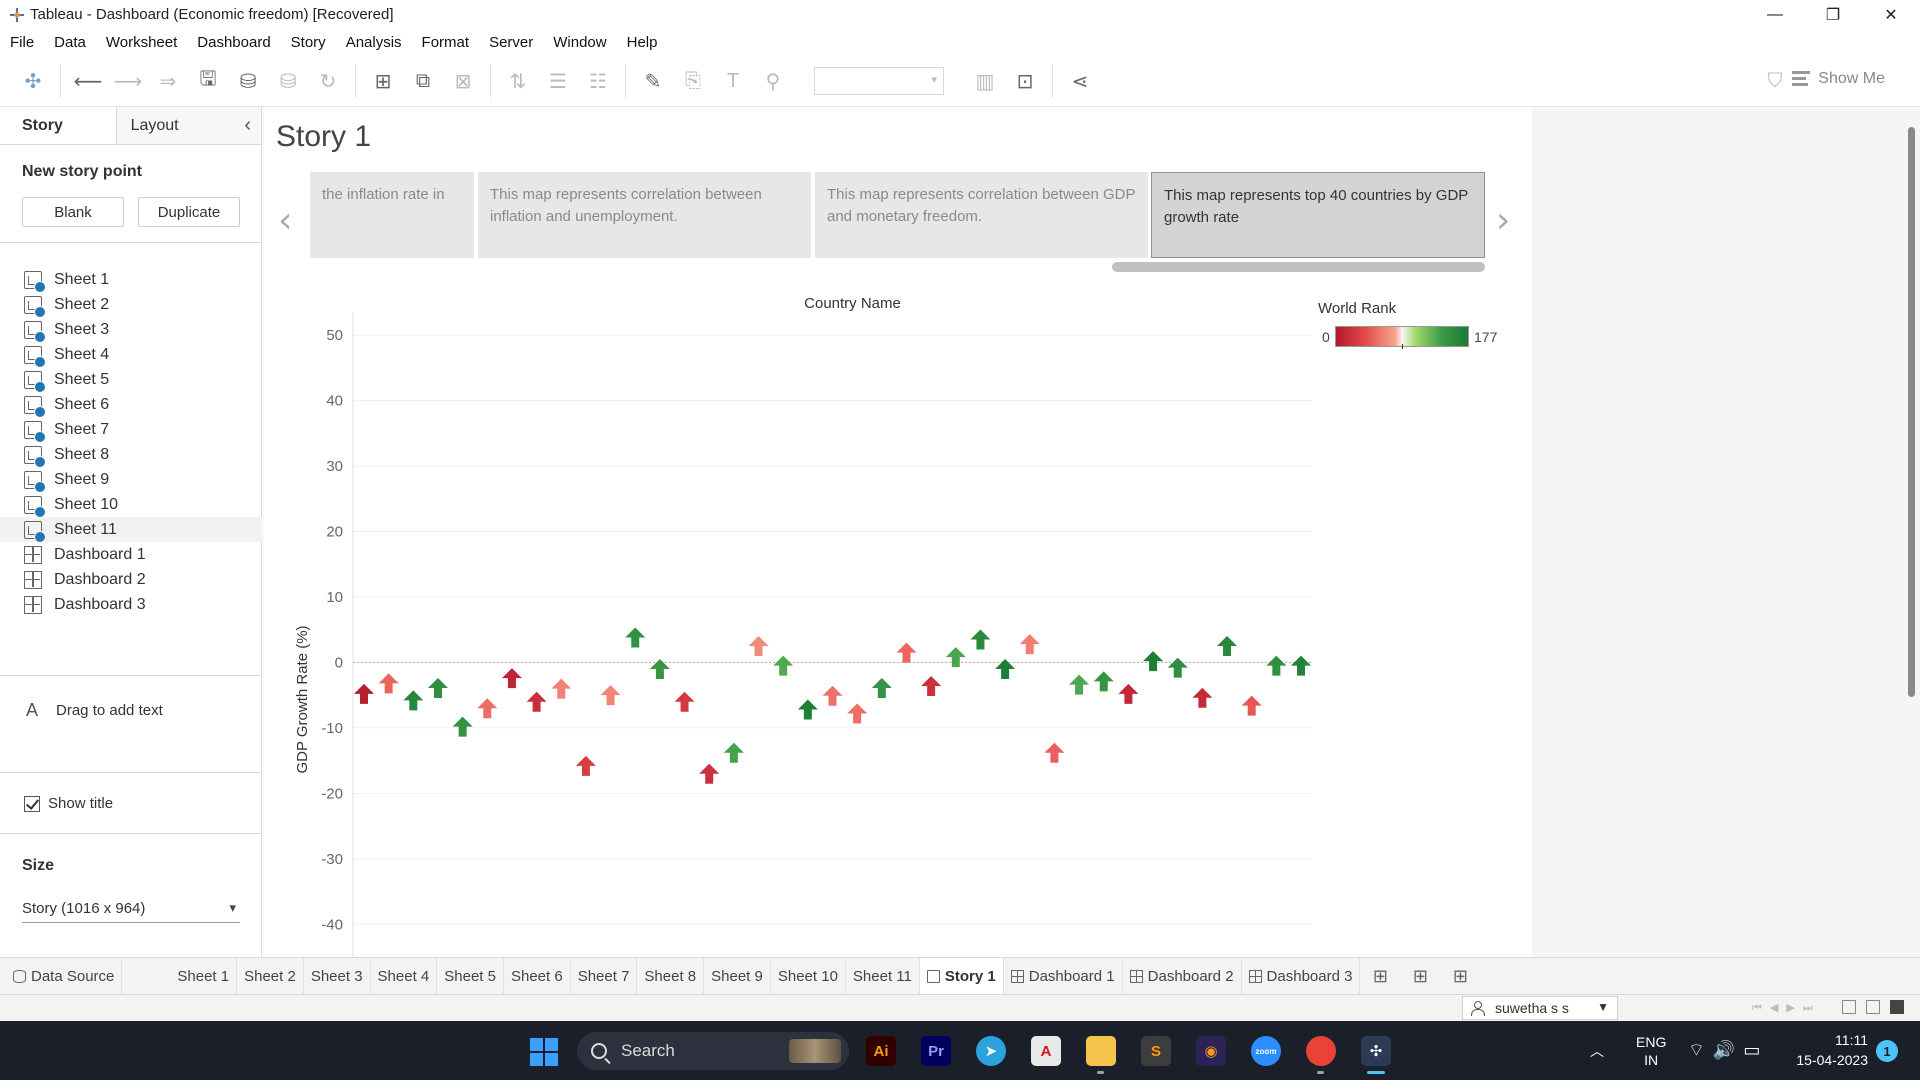 This screenshot has height=1080, width=1920. What do you see at coordinates (558, 81) in the screenshot?
I see `sort-ascending-icon: ☰` at bounding box center [558, 81].